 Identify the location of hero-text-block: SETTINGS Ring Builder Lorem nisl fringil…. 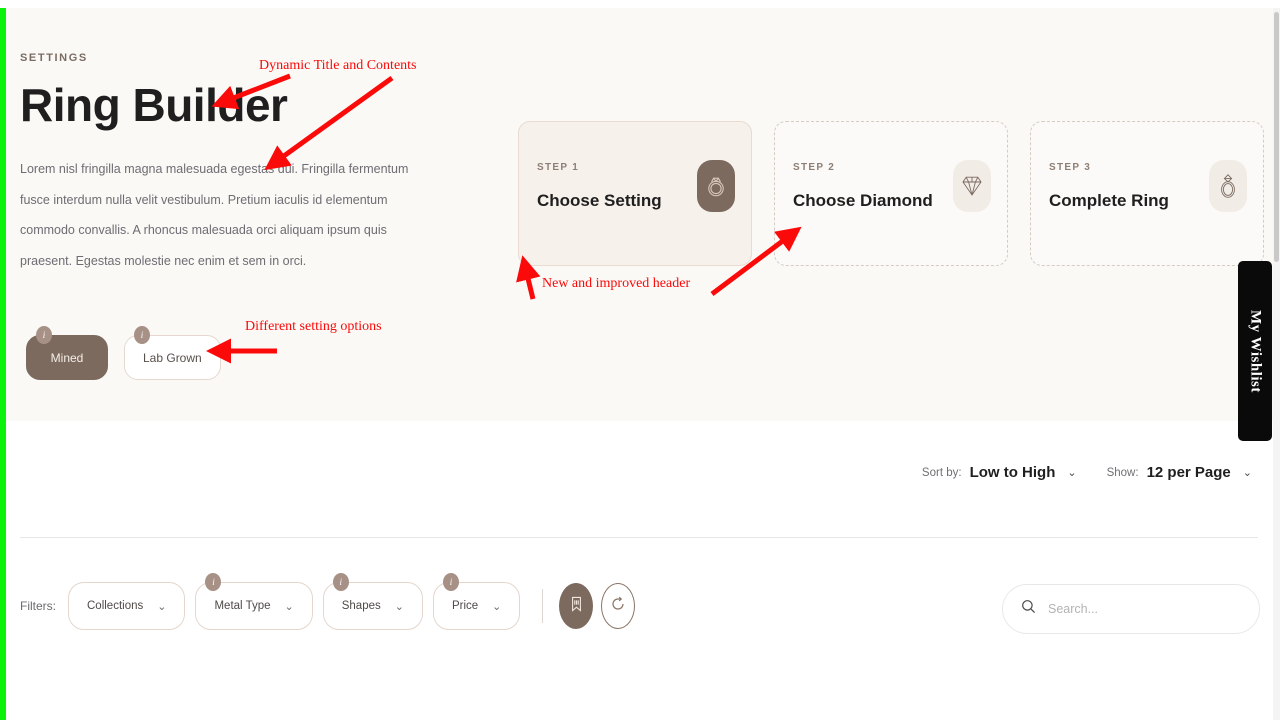
(245, 164).